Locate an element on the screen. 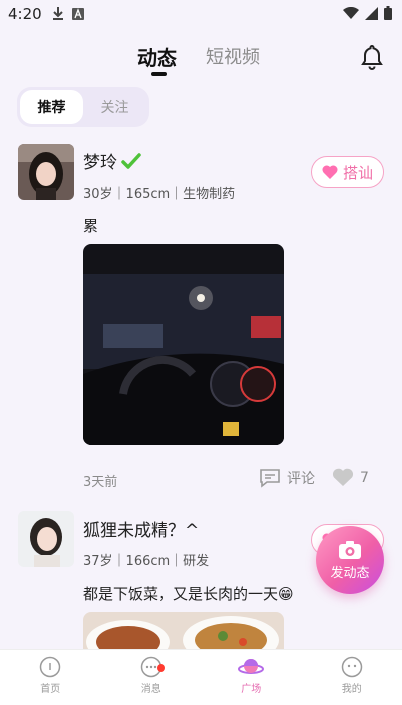  post-moment-button: 发动态 is located at coordinates (350, 560).